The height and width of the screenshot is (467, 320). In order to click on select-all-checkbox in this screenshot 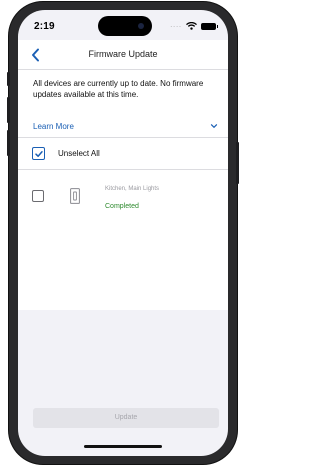, I will do `click(38, 153)`.